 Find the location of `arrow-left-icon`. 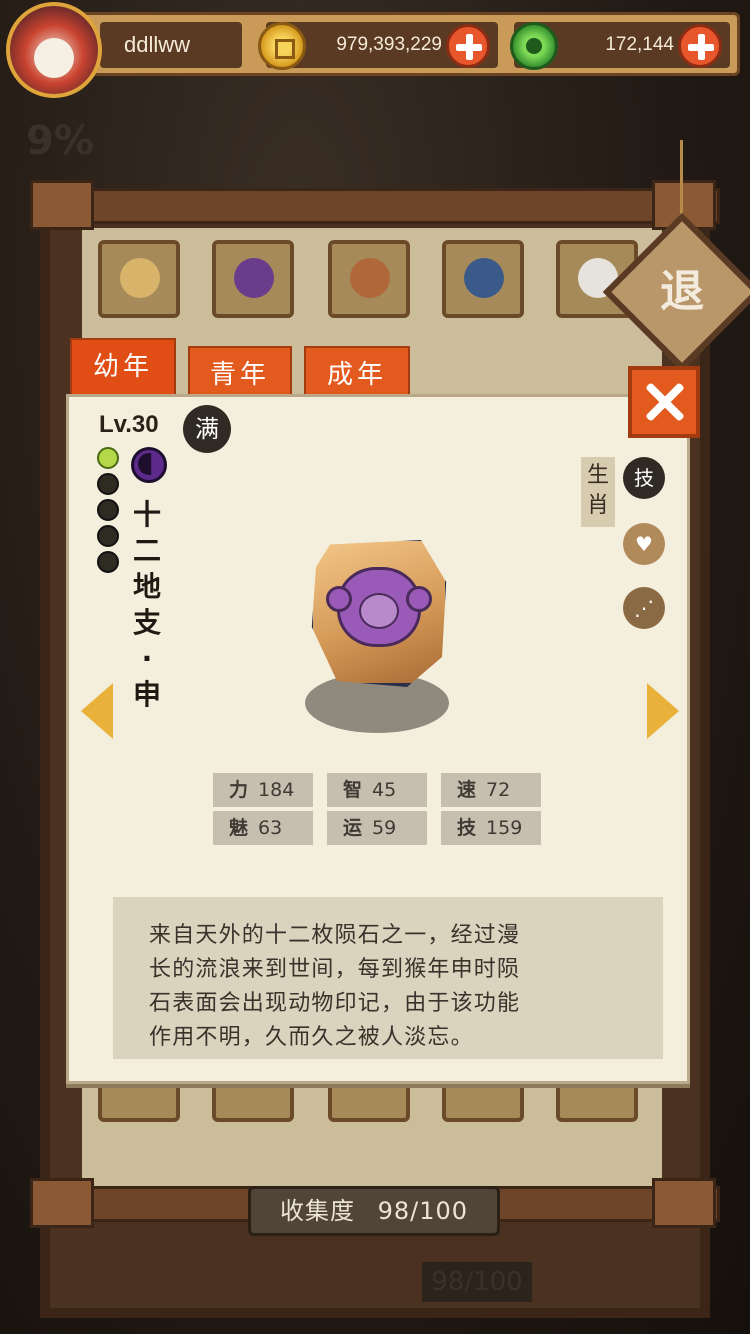

arrow-left-icon is located at coordinates (97, 711).